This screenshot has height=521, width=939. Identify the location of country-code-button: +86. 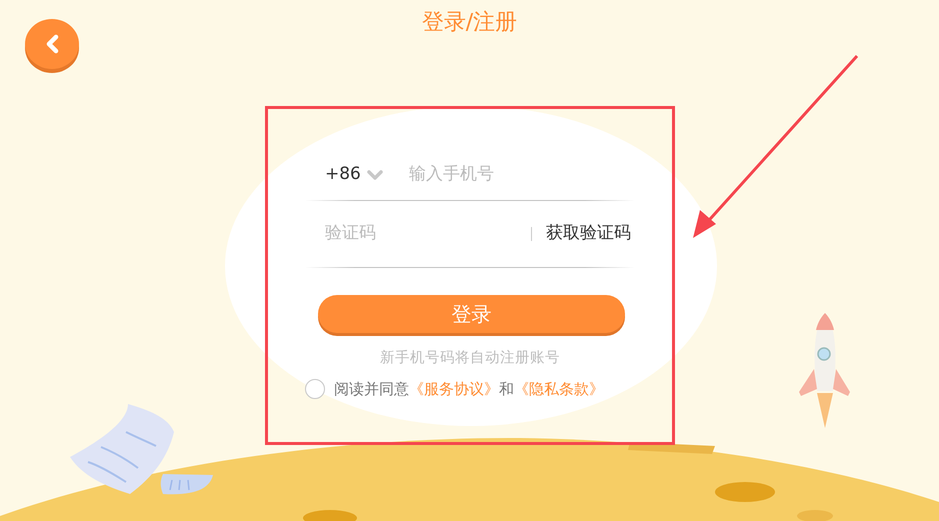
(354, 175).